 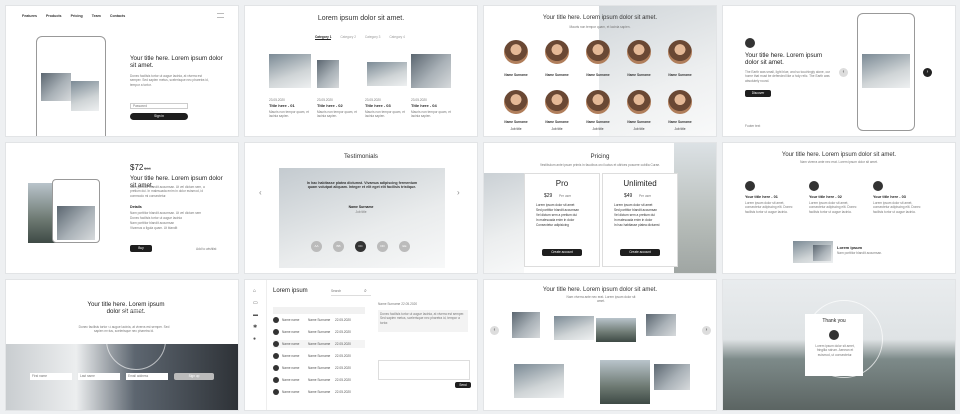 I want to click on feature-item: Consectetur adipisicing, so click(x=552, y=224).